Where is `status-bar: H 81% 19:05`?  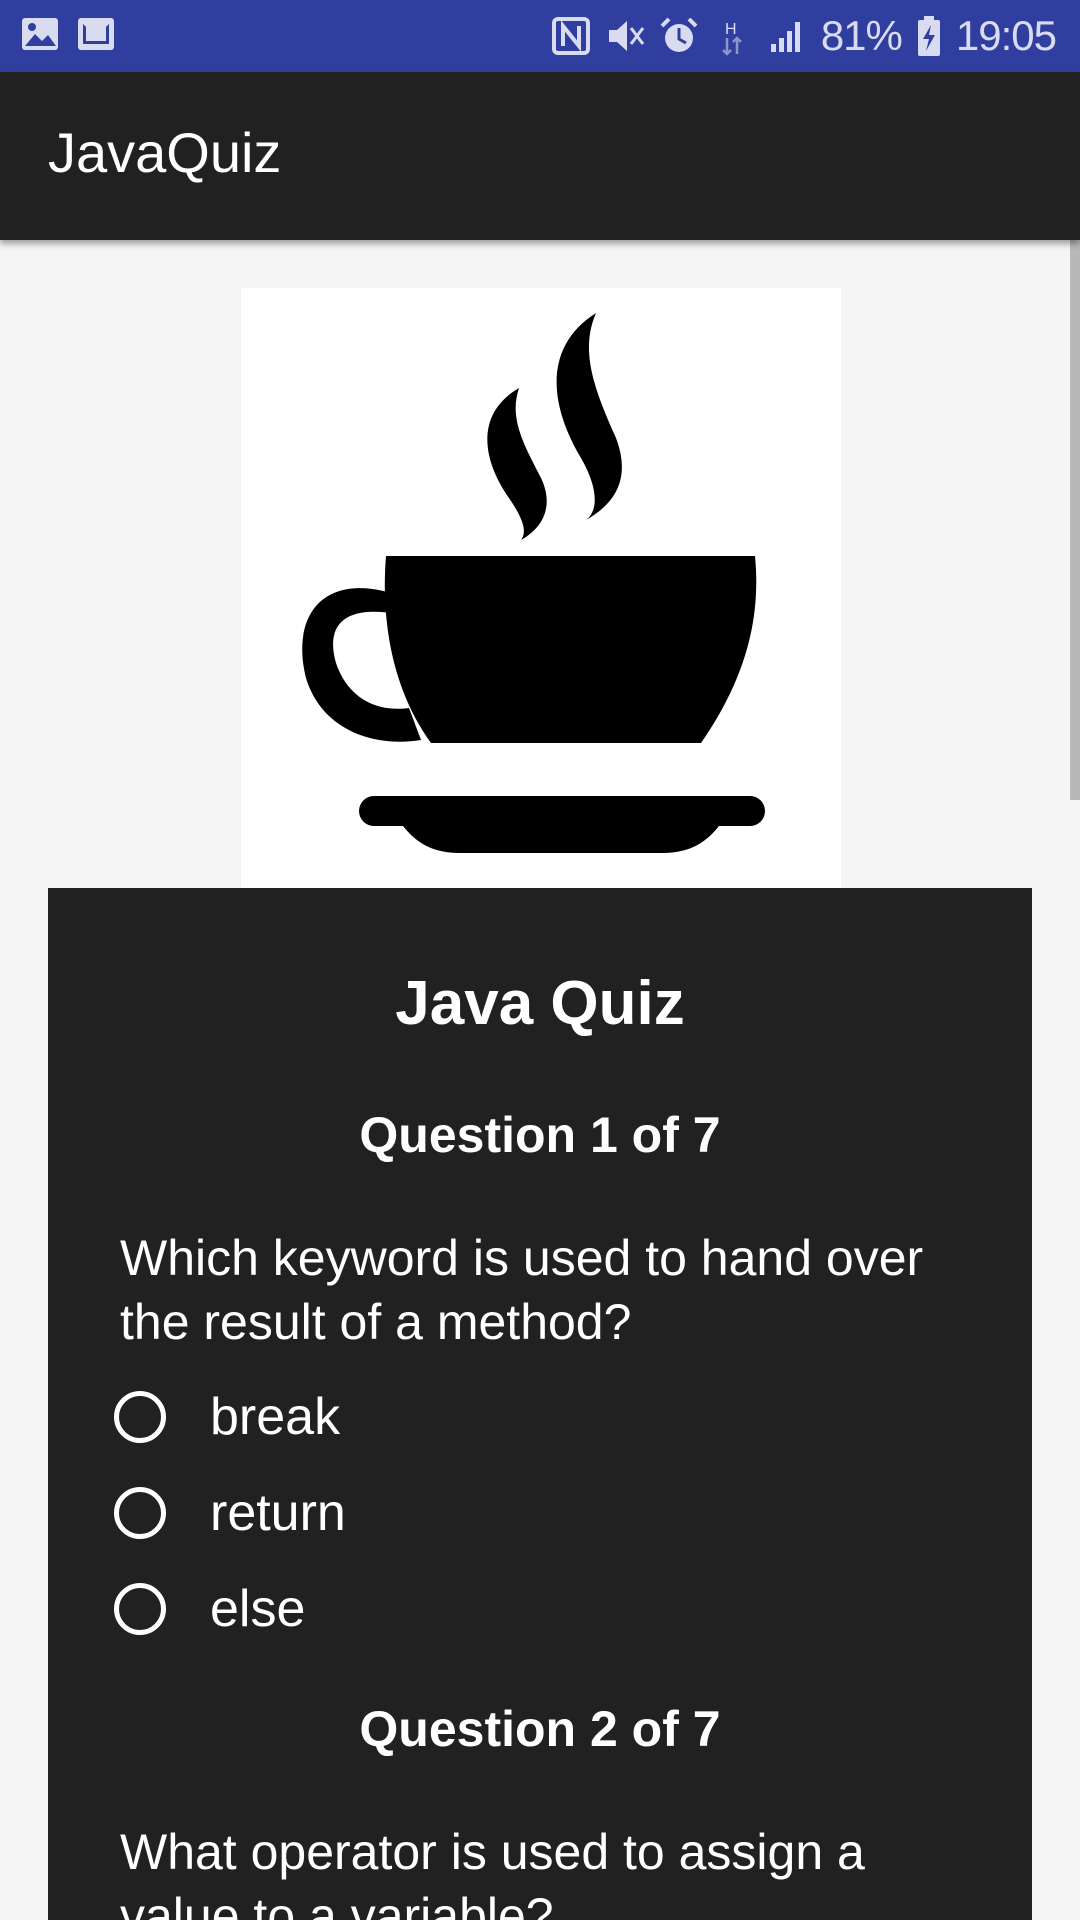
status-bar: H 81% 19:05 is located at coordinates (540, 36).